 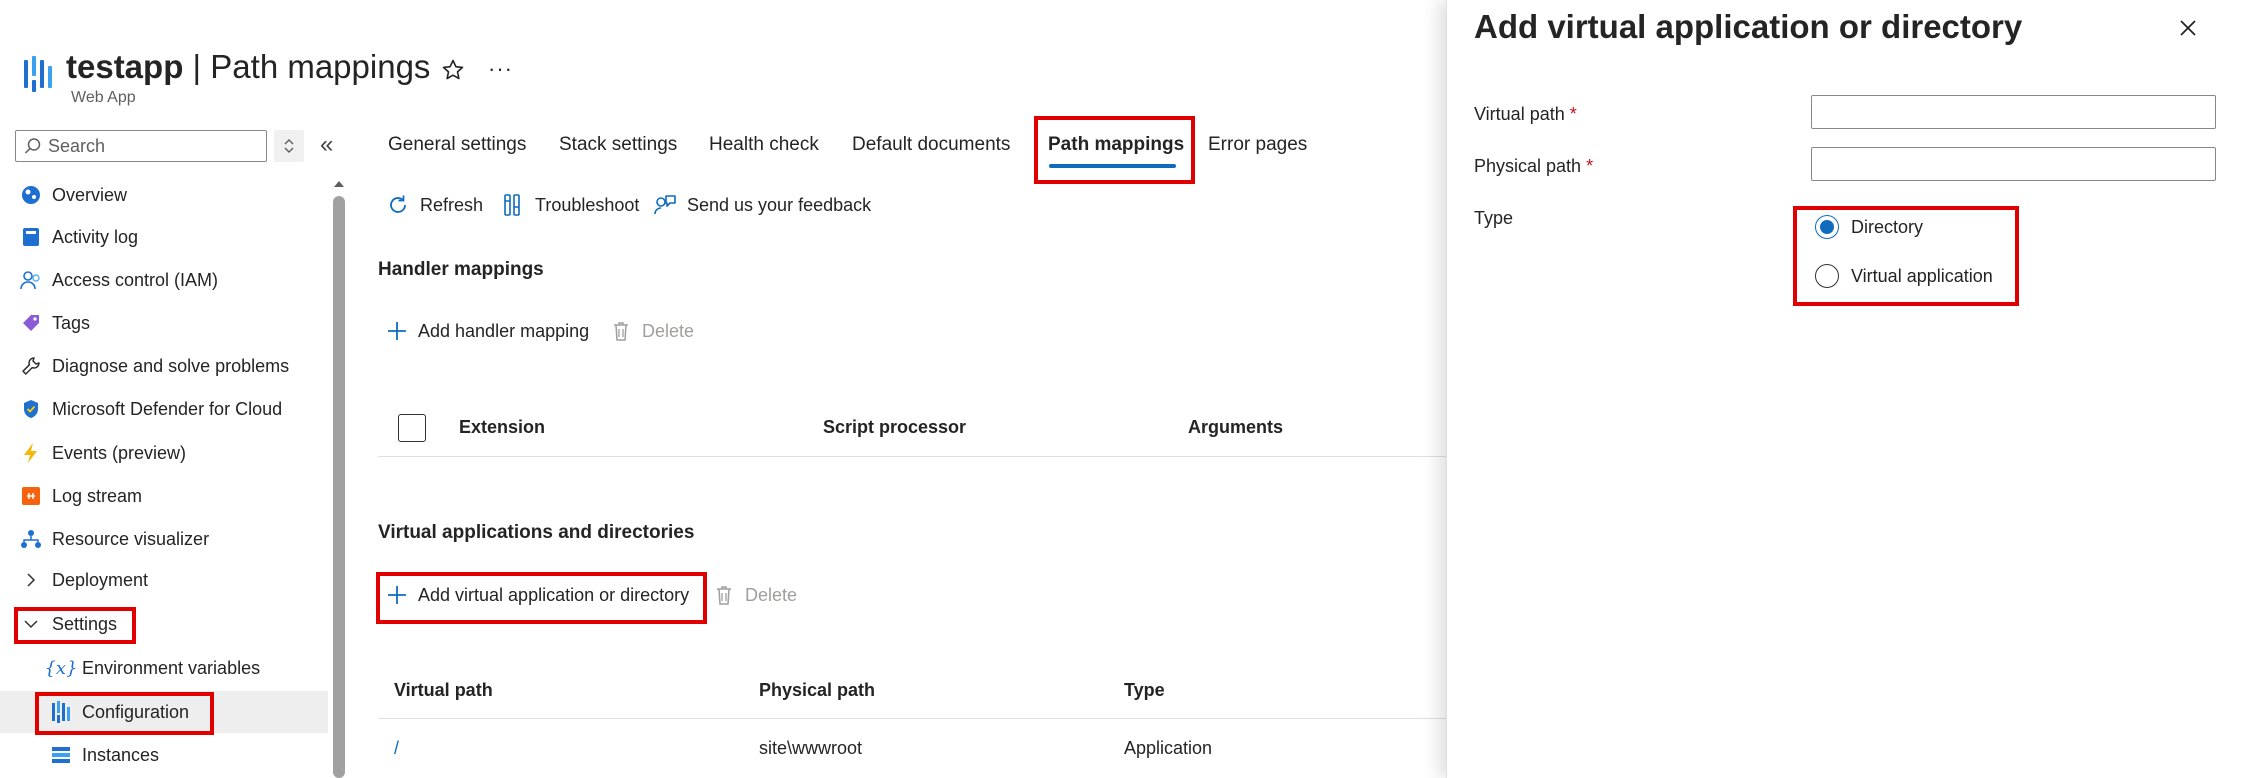 What do you see at coordinates (1168, 748) in the screenshot?
I see `table-row-type: Application` at bounding box center [1168, 748].